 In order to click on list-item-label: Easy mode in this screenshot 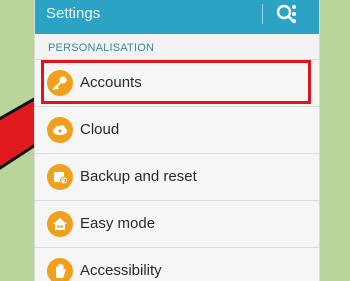, I will do `click(118, 223)`.